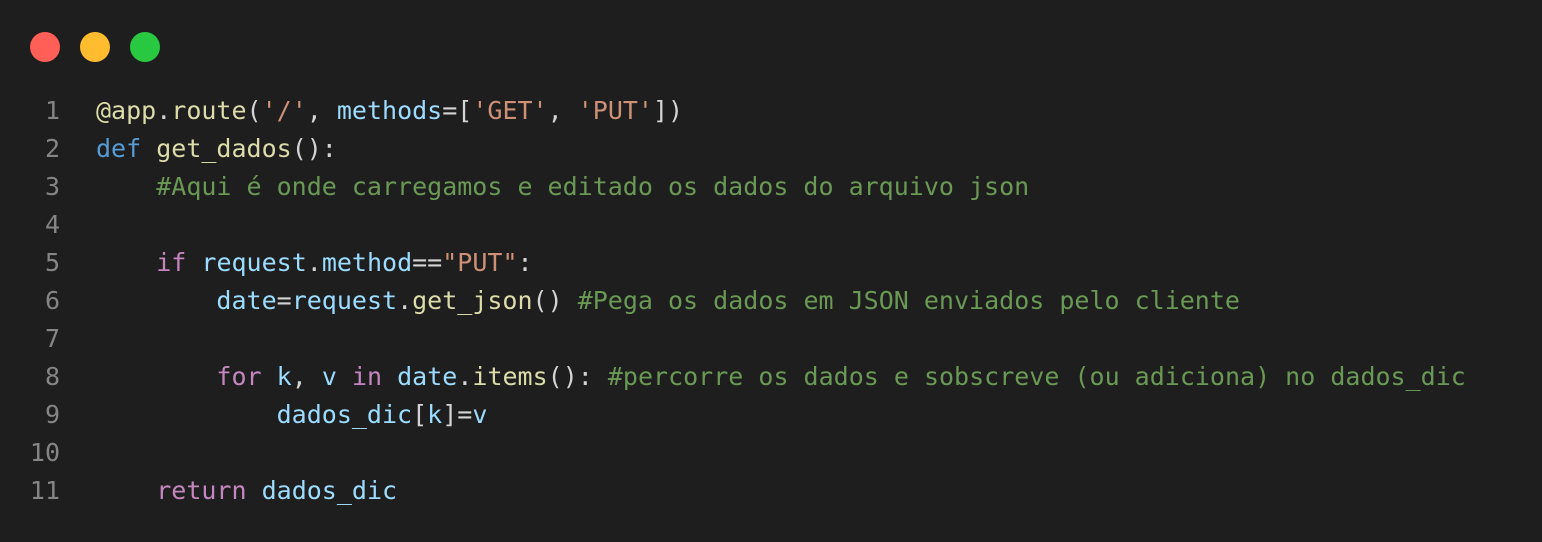 This screenshot has height=542, width=1542. I want to click on code-token: methods, so click(389, 110).